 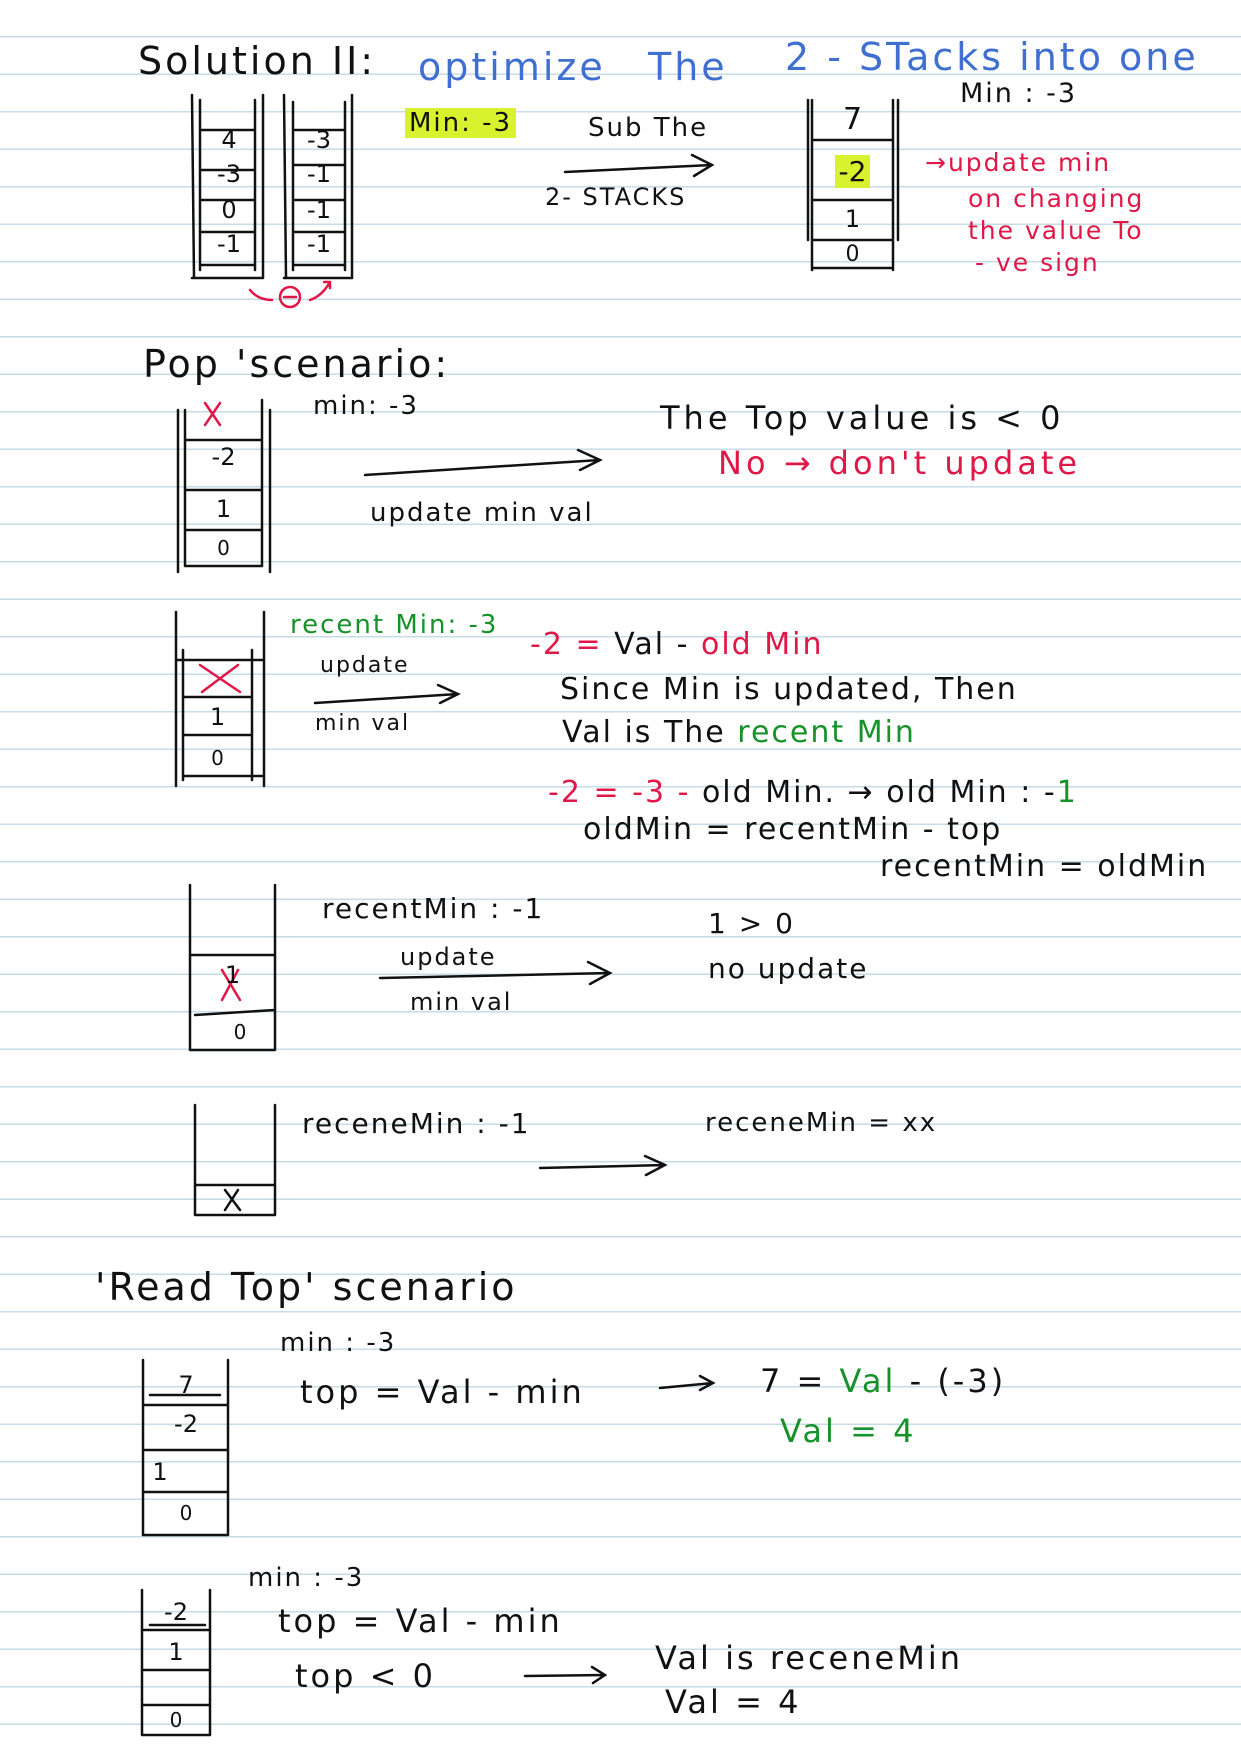 I want to click on pop2-line2: Since Min is updated, Then, so click(x=789, y=689).